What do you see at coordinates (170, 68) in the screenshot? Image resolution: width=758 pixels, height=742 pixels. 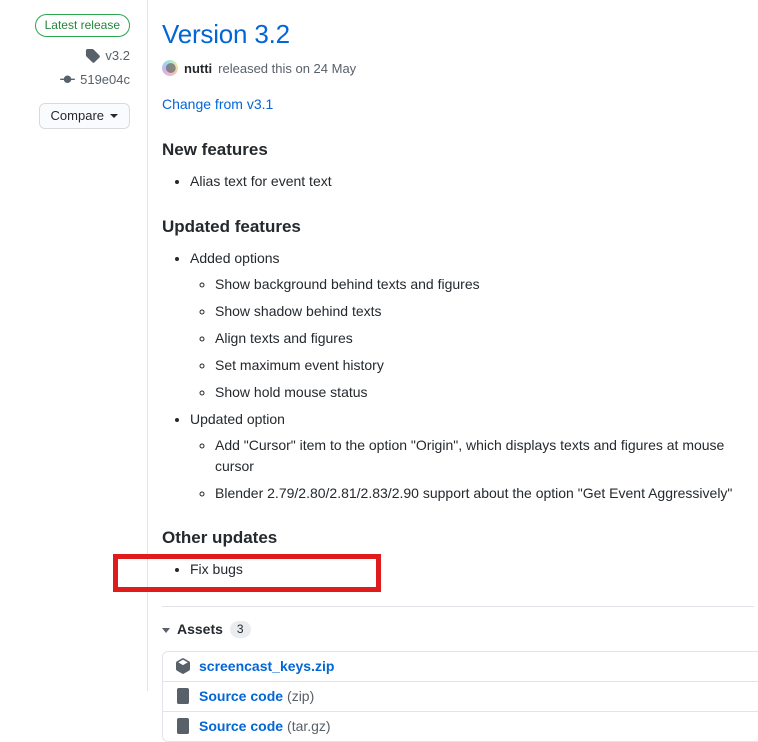 I see `avatar` at bounding box center [170, 68].